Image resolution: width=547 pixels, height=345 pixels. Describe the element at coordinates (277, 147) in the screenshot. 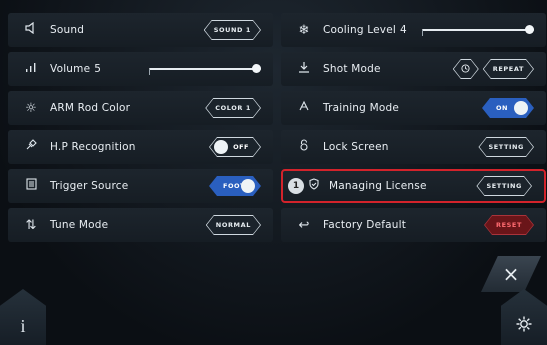

I see `settings-row: H.P Recognition OFF Lock Screen SETTING` at that location.